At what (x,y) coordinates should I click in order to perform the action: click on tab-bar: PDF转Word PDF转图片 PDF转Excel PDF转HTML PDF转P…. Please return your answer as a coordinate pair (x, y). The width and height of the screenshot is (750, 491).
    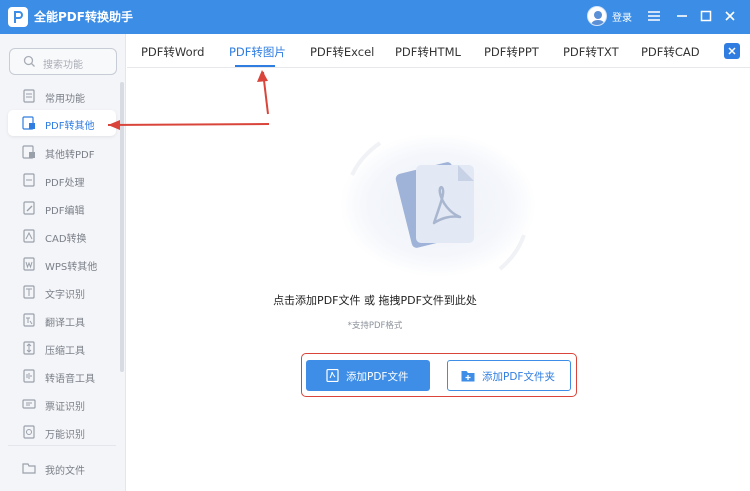
    Looking at the image, I should click on (438, 51).